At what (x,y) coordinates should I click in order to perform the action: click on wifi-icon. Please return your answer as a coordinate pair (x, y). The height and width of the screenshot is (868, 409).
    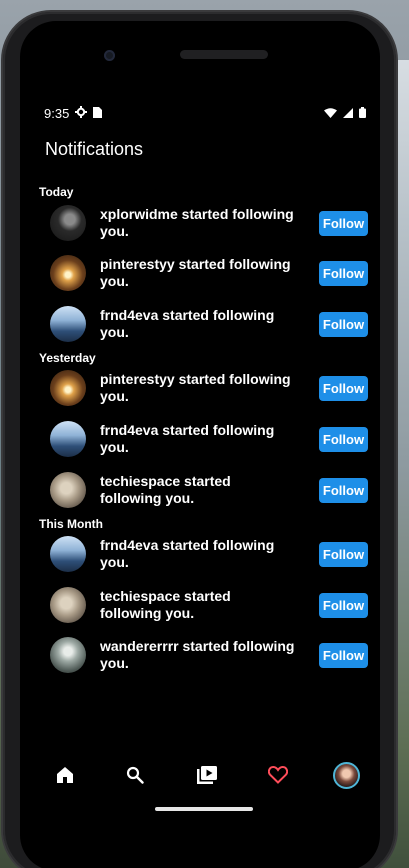
    Looking at the image, I should click on (330, 113).